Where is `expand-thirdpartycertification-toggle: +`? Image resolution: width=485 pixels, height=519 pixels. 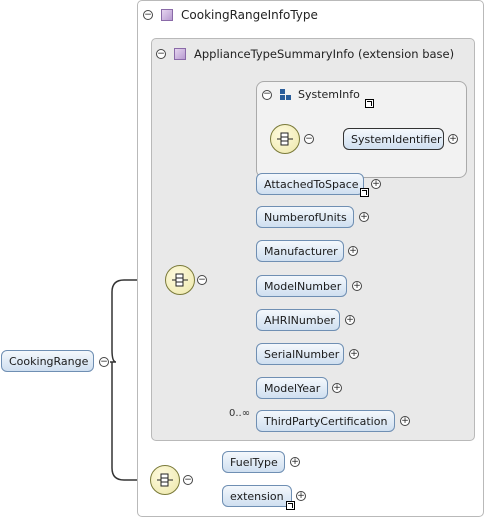 expand-thirdpartycertification-toggle: + is located at coordinates (405, 421).